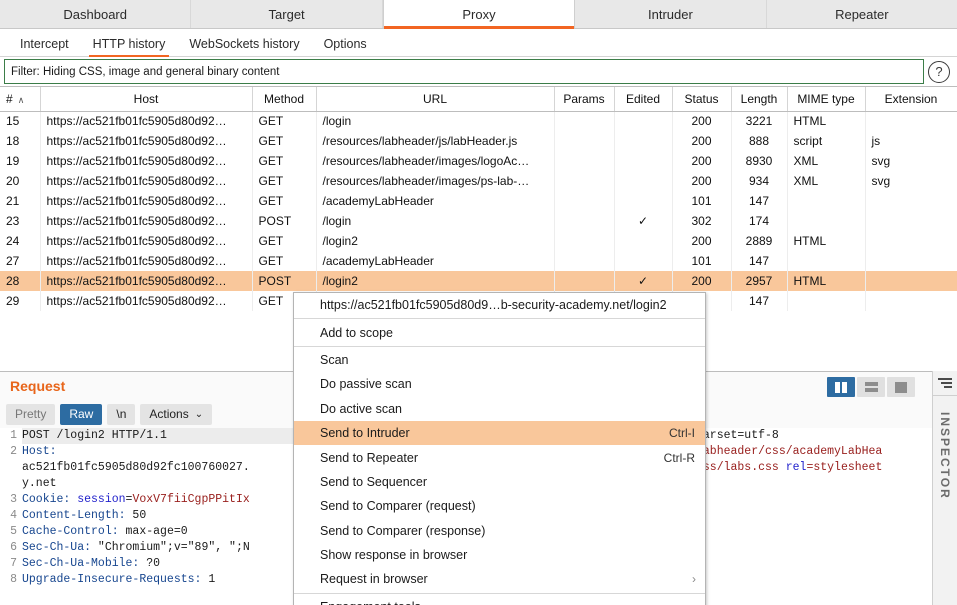 This screenshot has width=957, height=605. What do you see at coordinates (499, 531) in the screenshot?
I see `menu-item-send-to-comparer-response: Send to Comparer (response)` at bounding box center [499, 531].